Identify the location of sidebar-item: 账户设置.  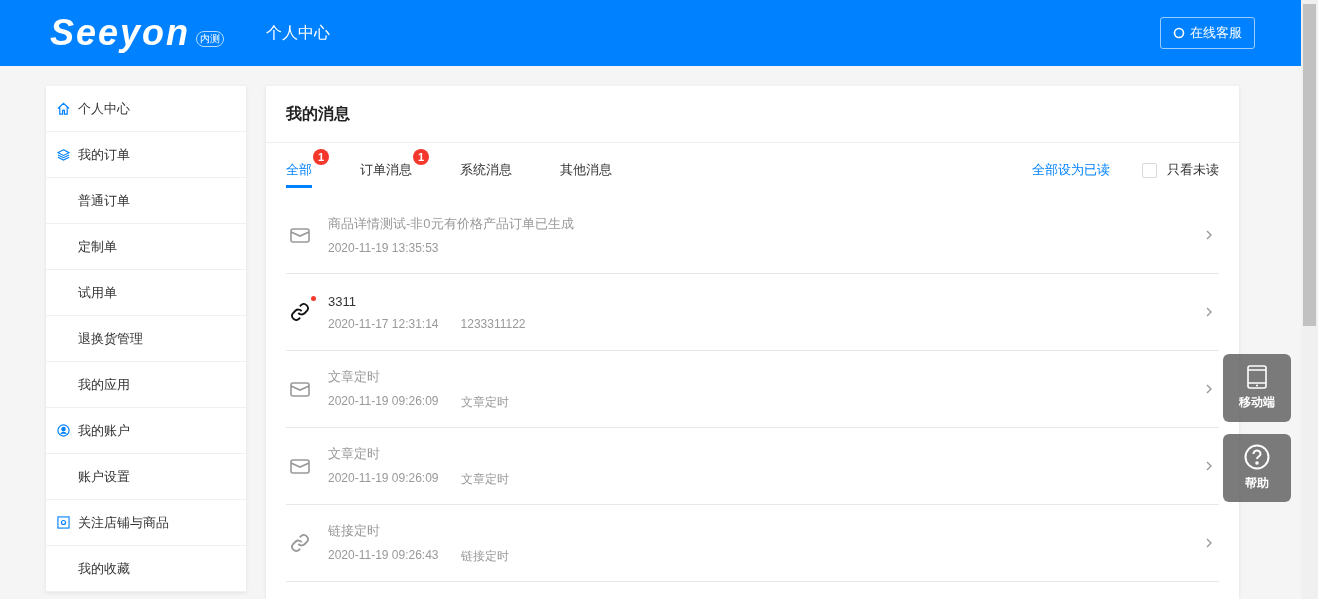
(146, 477).